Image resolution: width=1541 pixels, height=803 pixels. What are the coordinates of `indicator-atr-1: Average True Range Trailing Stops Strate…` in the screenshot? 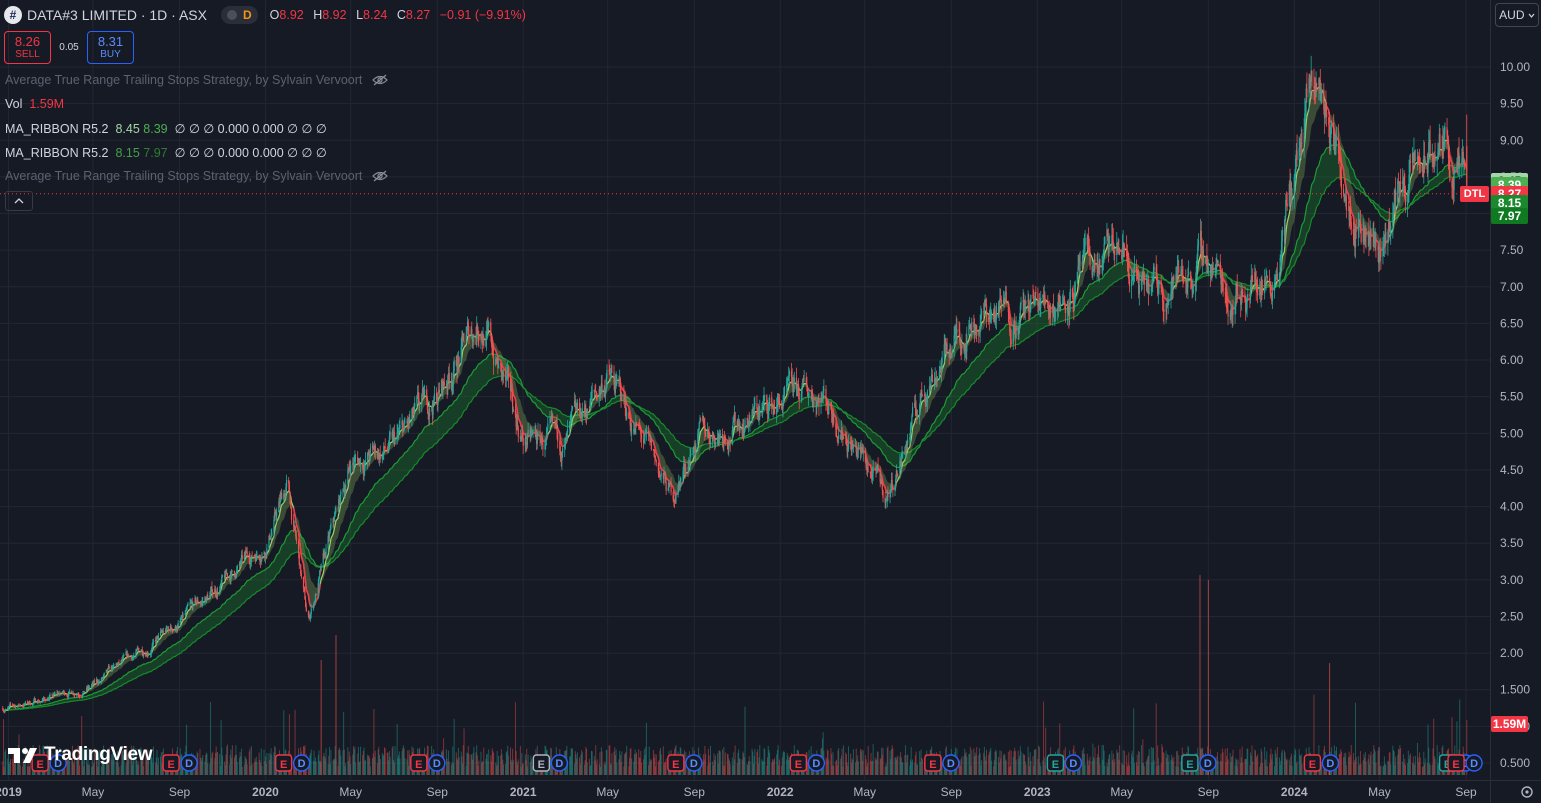 It's located at (197, 80).